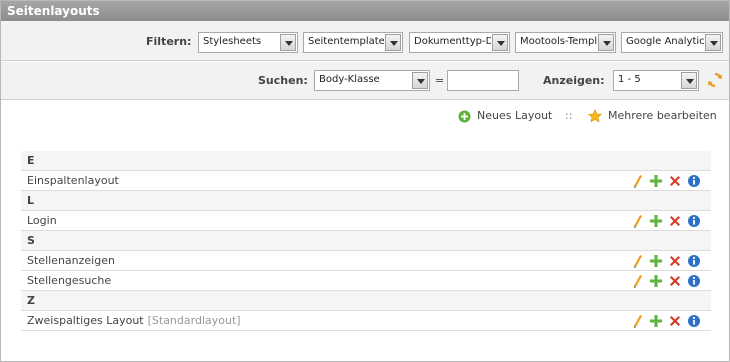 This screenshot has width=730, height=362. What do you see at coordinates (440, 80) in the screenshot?
I see `equals-sign: =` at bounding box center [440, 80].